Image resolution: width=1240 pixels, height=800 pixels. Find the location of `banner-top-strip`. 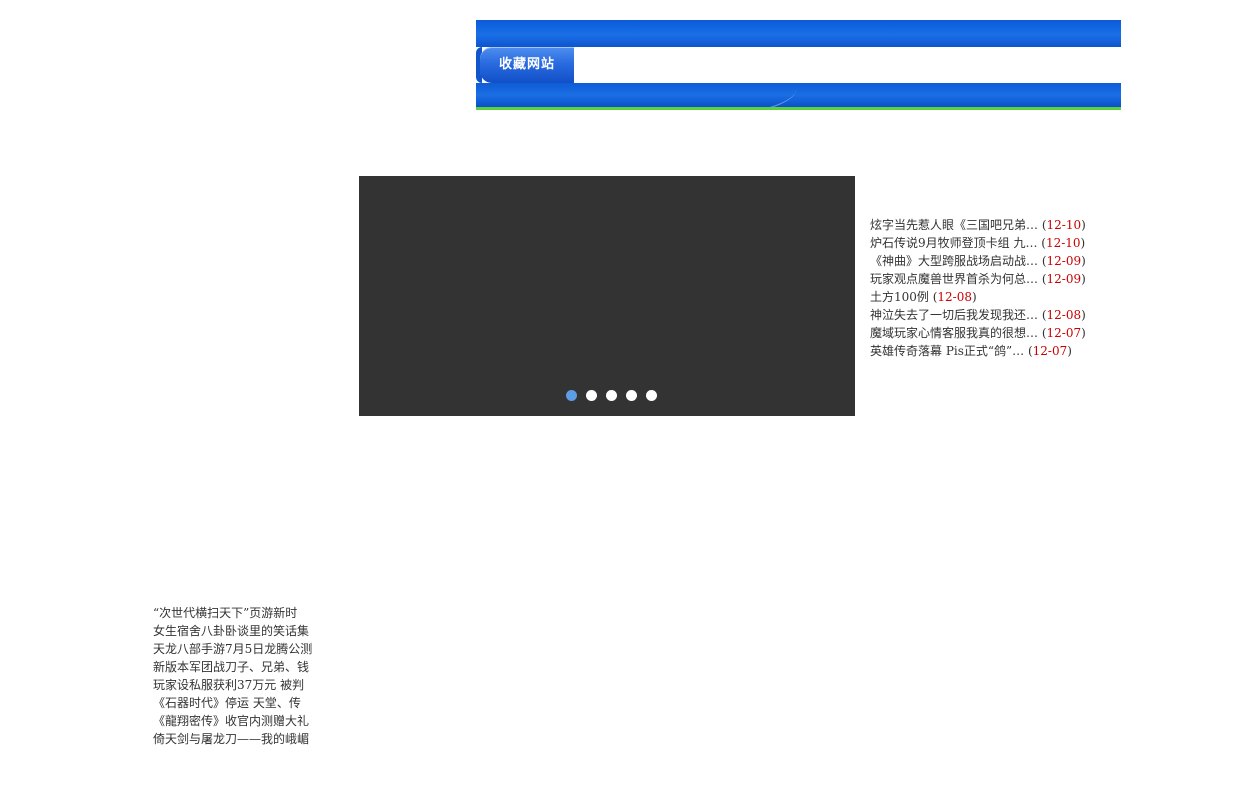

banner-top-strip is located at coordinates (798, 33).